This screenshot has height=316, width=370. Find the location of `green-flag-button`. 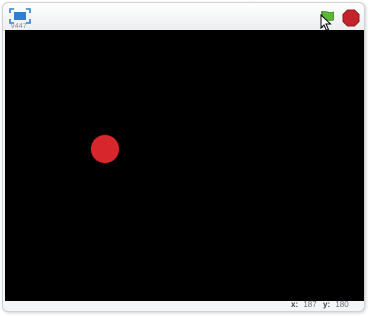

green-flag-button is located at coordinates (328, 19).